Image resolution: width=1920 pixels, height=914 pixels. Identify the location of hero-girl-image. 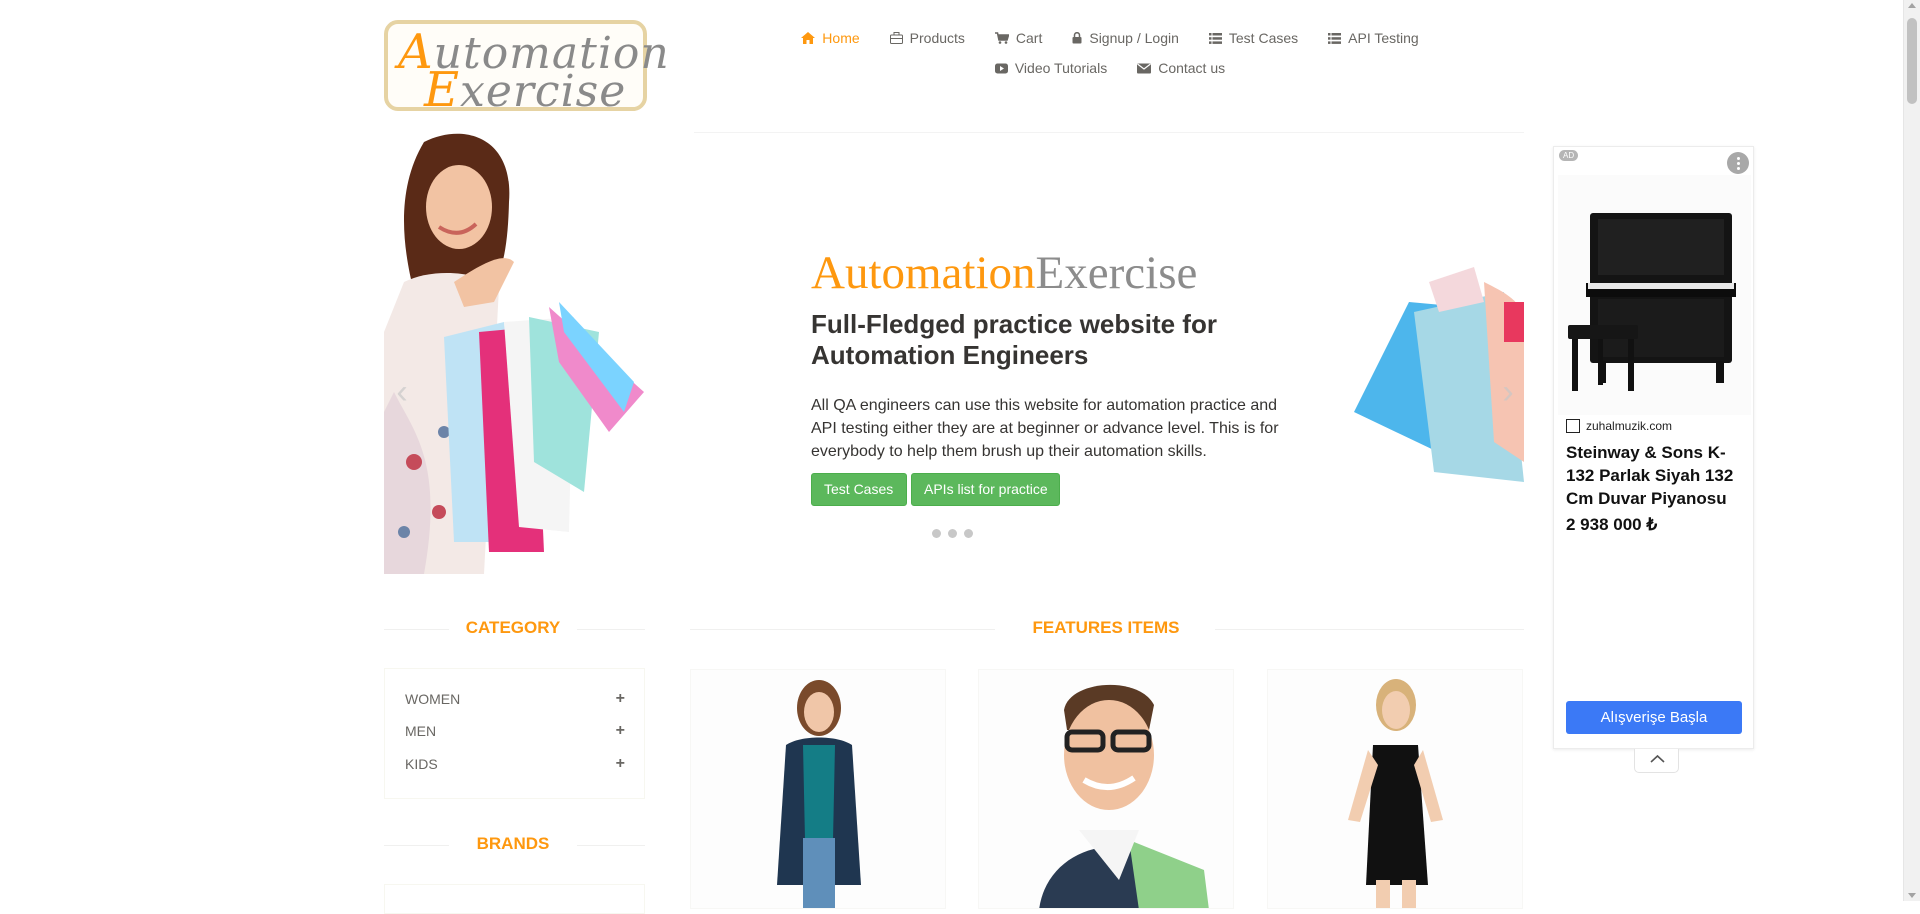
(539, 353).